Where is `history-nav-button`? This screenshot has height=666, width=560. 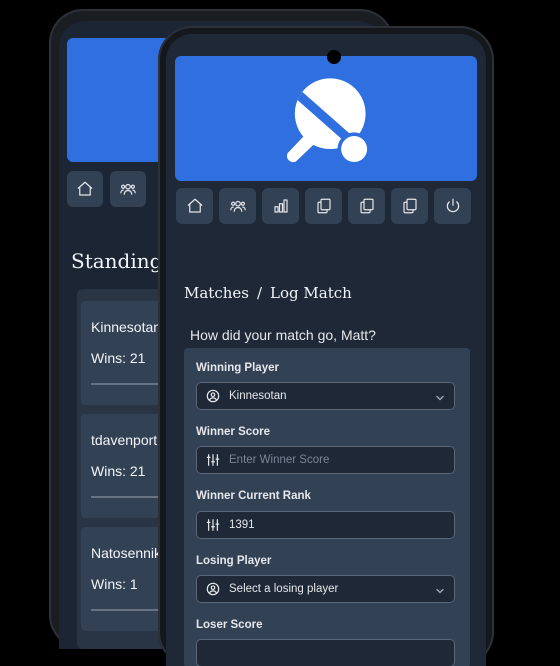
history-nav-button is located at coordinates (409, 206).